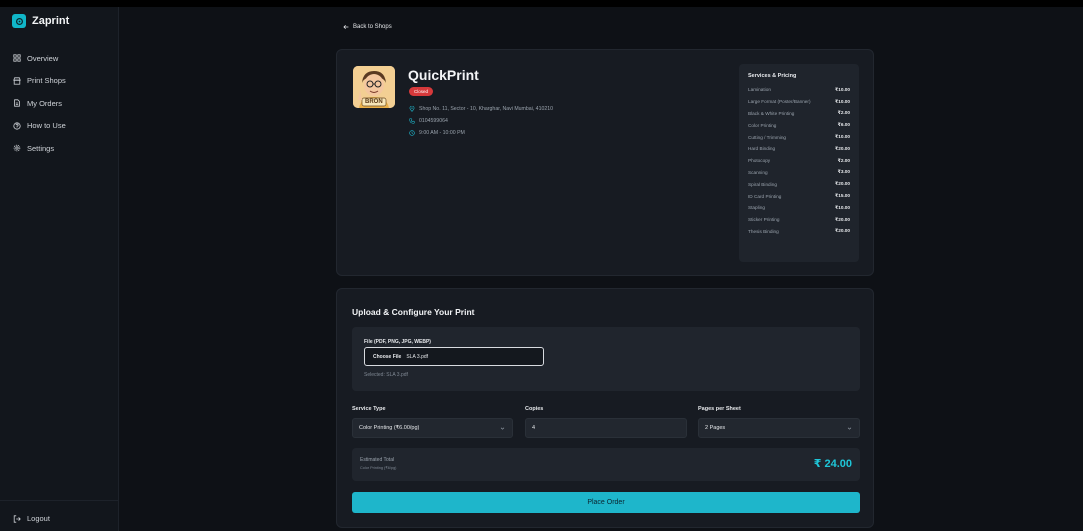 Image resolution: width=1083 pixels, height=531 pixels. Describe the element at coordinates (764, 220) in the screenshot. I see `service-name: Sticker Printing` at that location.